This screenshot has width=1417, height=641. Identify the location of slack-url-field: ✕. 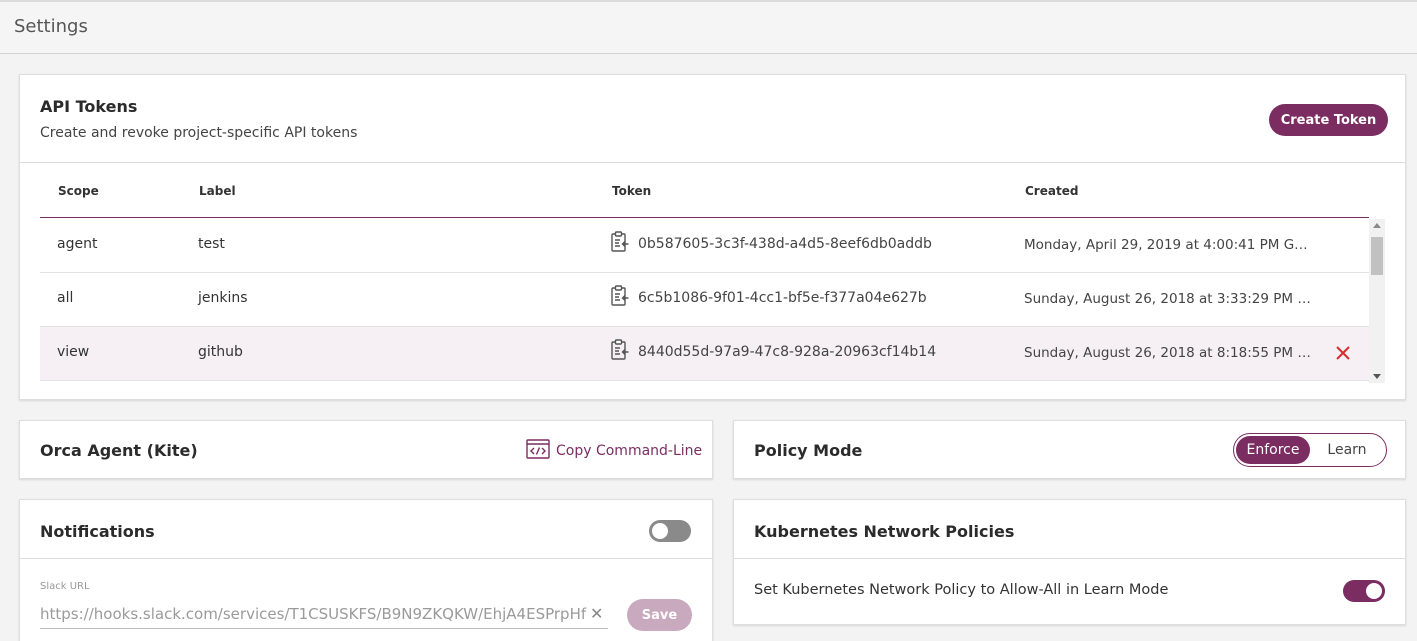
(324, 614).